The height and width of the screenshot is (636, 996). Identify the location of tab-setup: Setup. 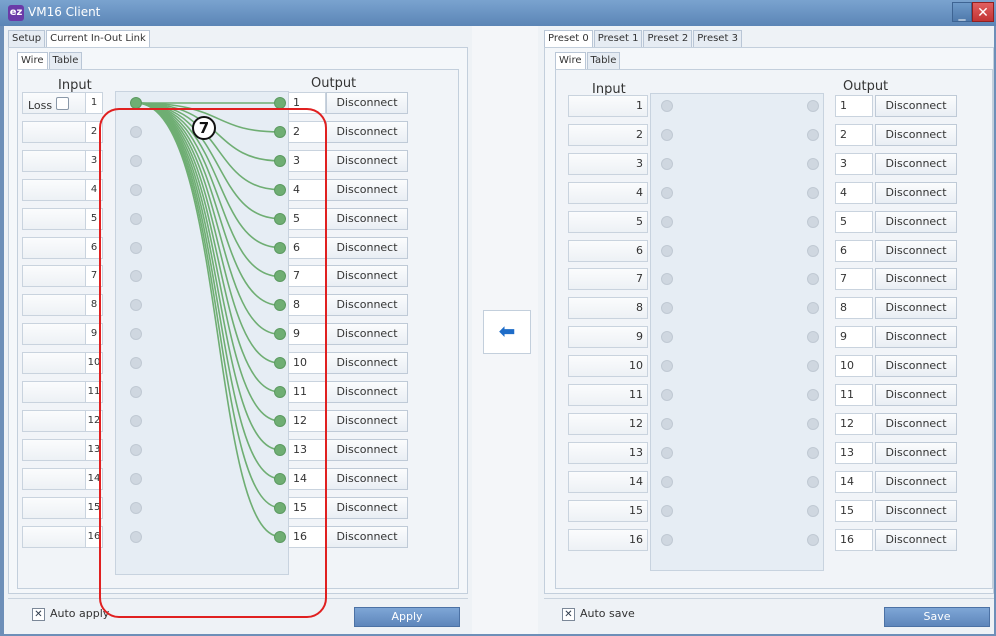
(27, 38).